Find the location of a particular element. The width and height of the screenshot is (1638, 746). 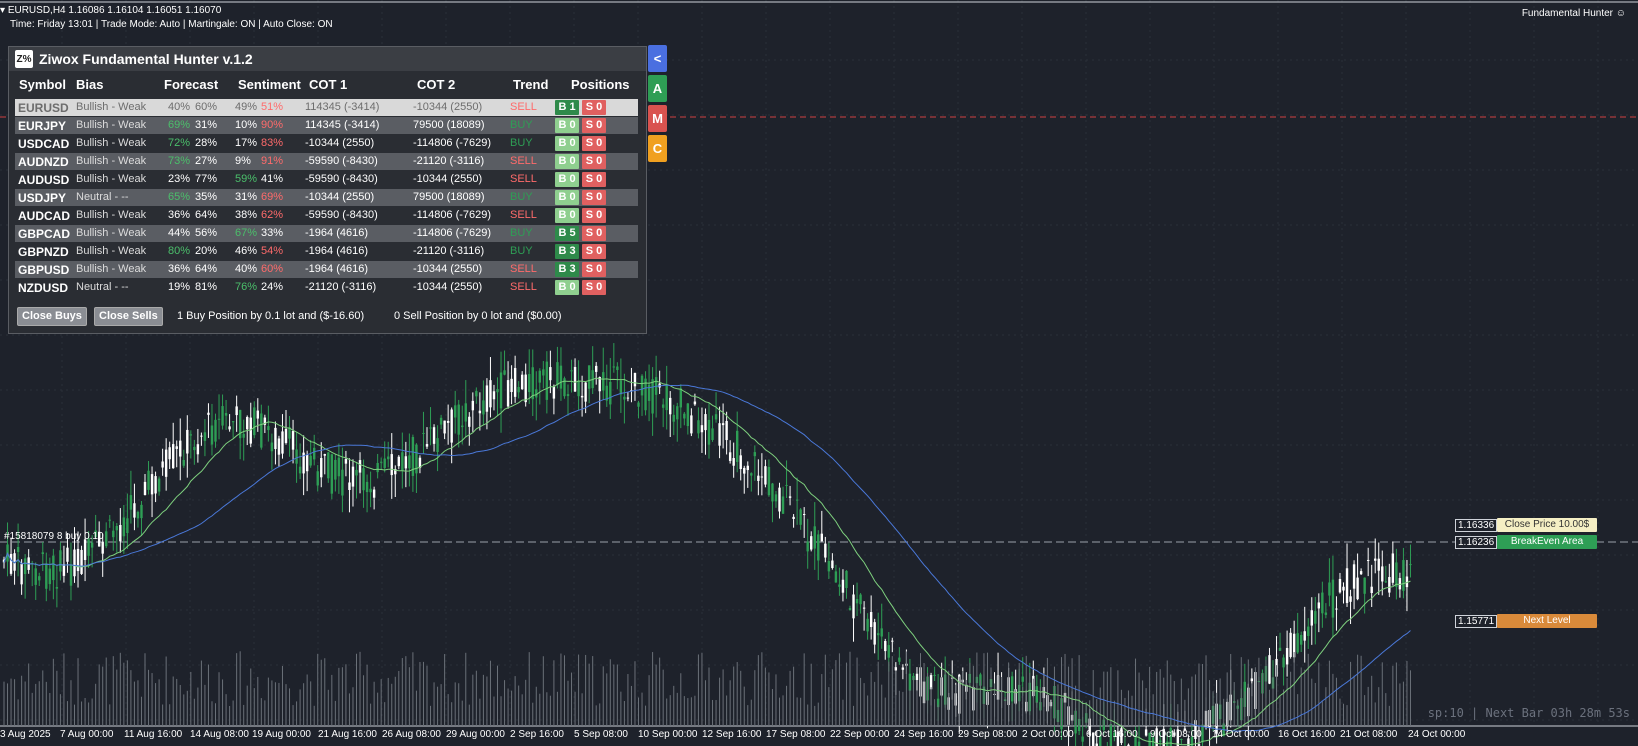

breakeven-value: 1.16236 is located at coordinates (1476, 542).